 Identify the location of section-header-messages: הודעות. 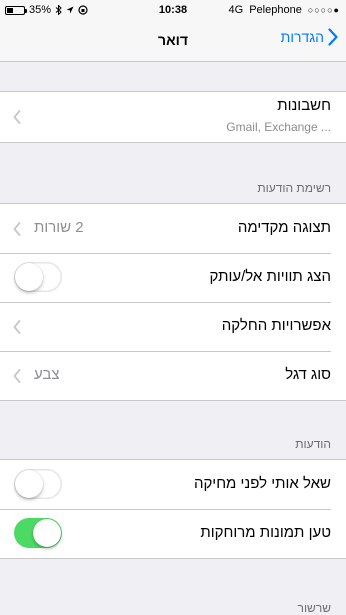
(313, 444).